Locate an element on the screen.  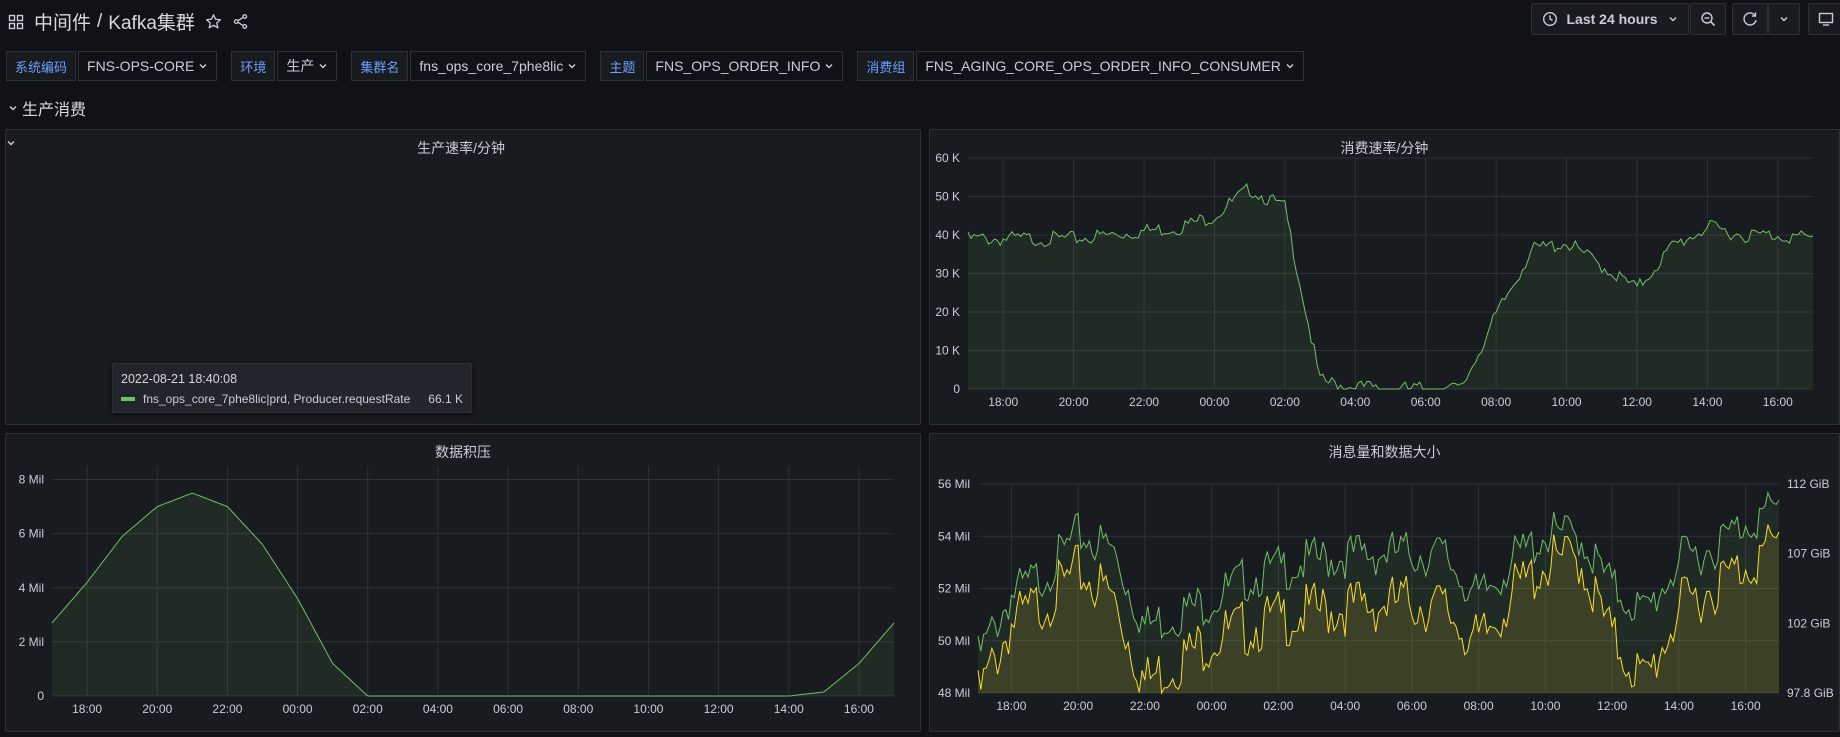
zoom-out-button is located at coordinates (1708, 19).